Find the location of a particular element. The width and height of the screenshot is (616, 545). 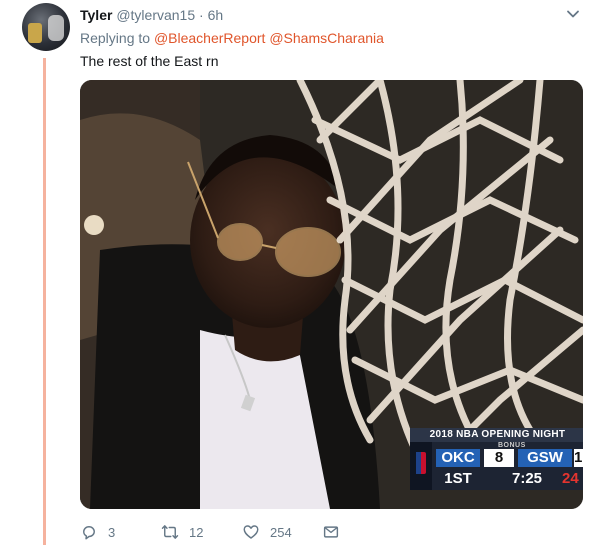

dm-button is located at coordinates (331, 532).